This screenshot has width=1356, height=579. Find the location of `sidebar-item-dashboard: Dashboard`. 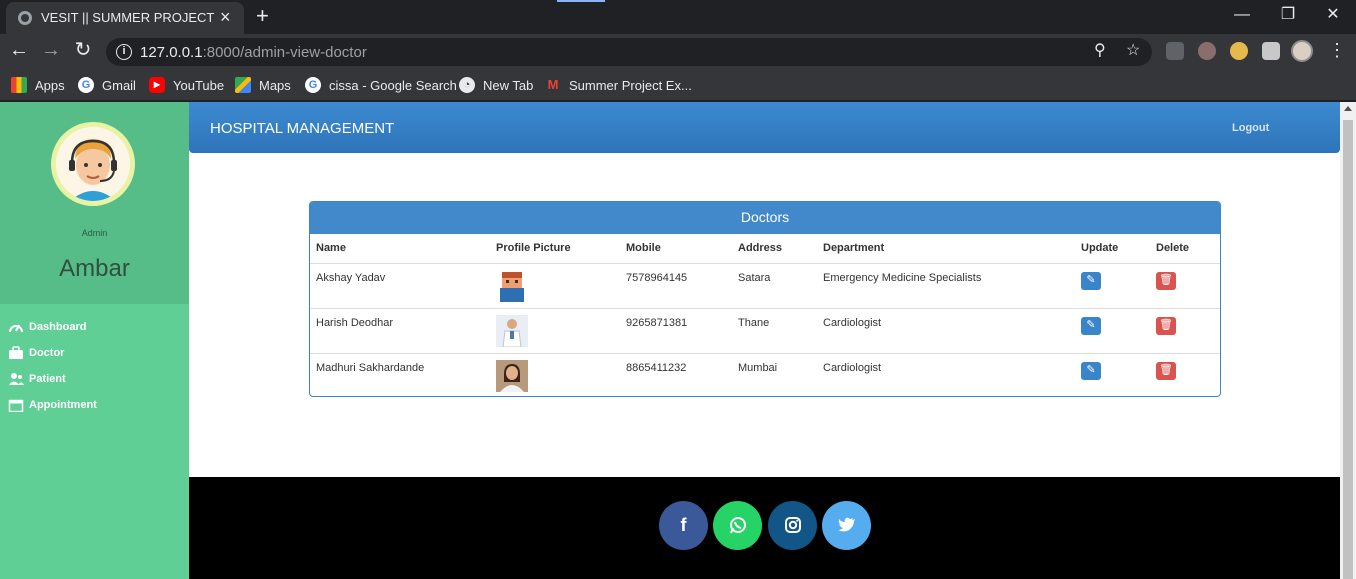

sidebar-item-dashboard: Dashboard is located at coordinates (52, 327).